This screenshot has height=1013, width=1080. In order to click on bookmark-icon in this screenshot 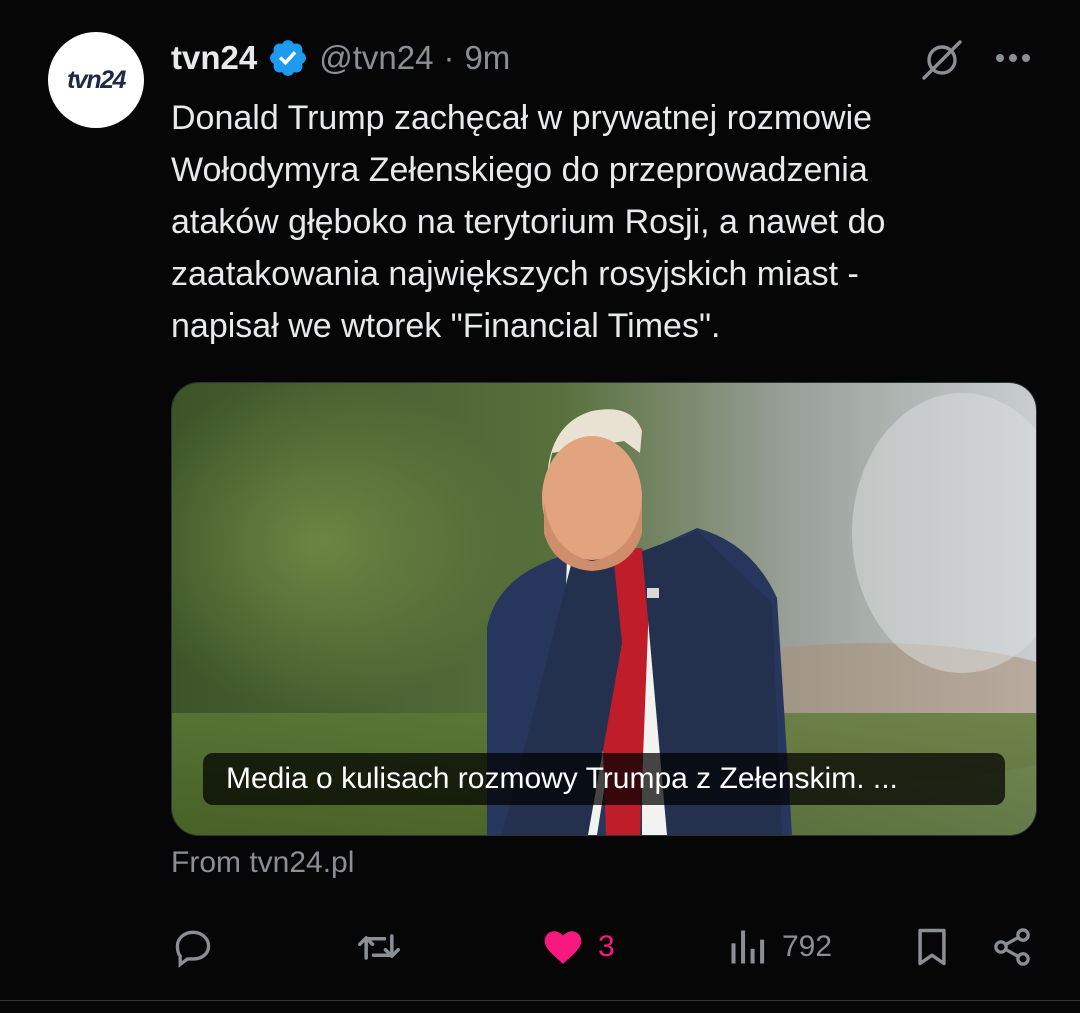, I will do `click(932, 947)`.